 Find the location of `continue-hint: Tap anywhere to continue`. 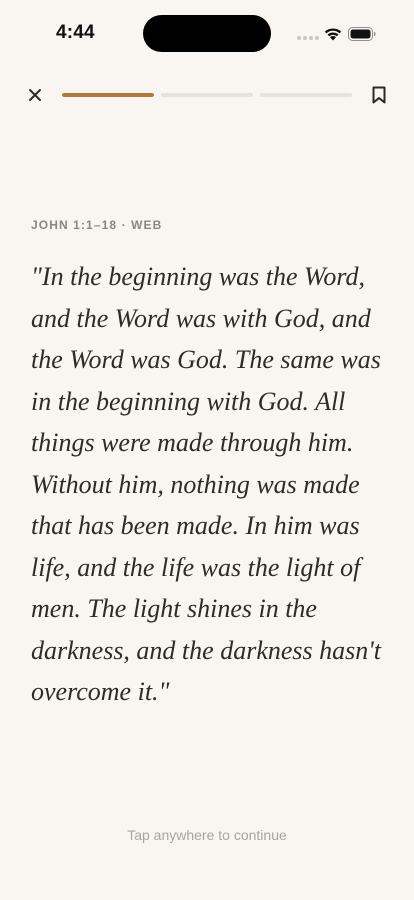

continue-hint: Tap anywhere to continue is located at coordinates (207, 835).